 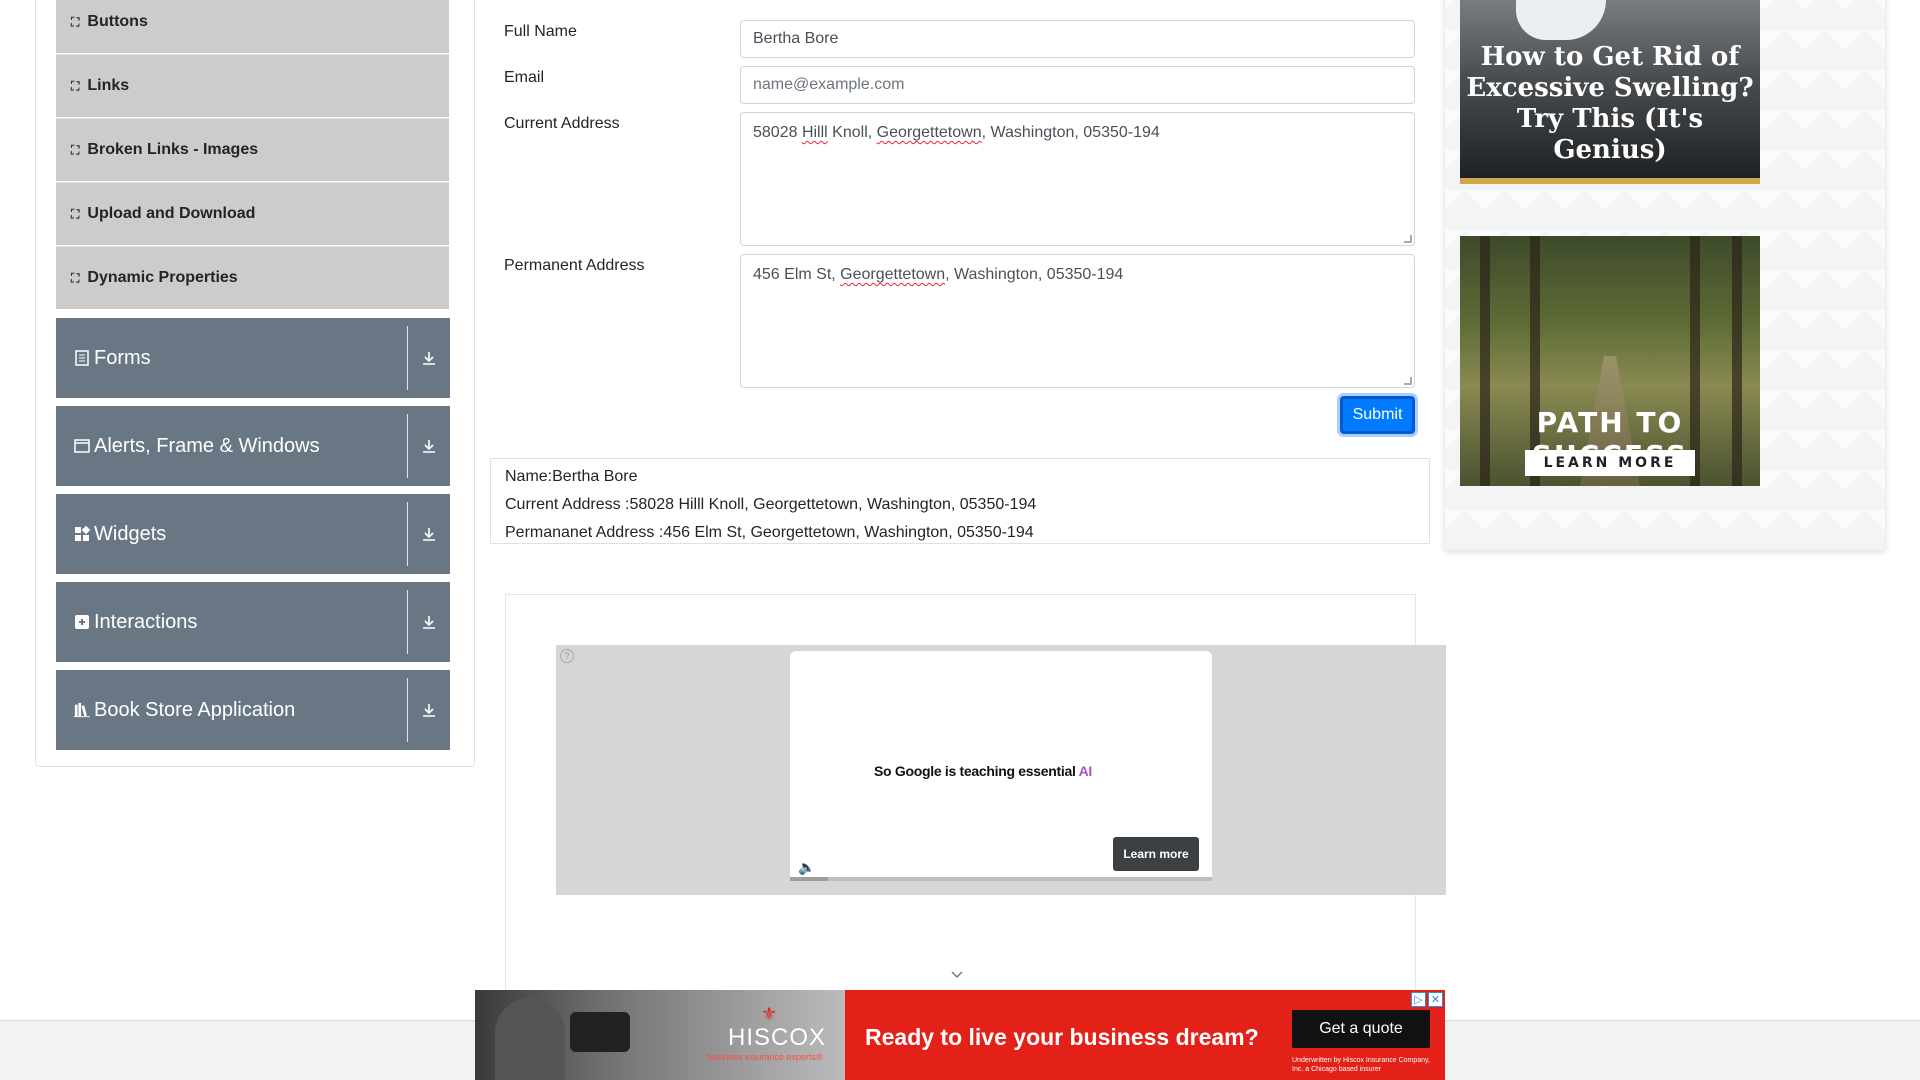 I want to click on sidebar-group-widgets: Widgets, so click(x=253, y=534).